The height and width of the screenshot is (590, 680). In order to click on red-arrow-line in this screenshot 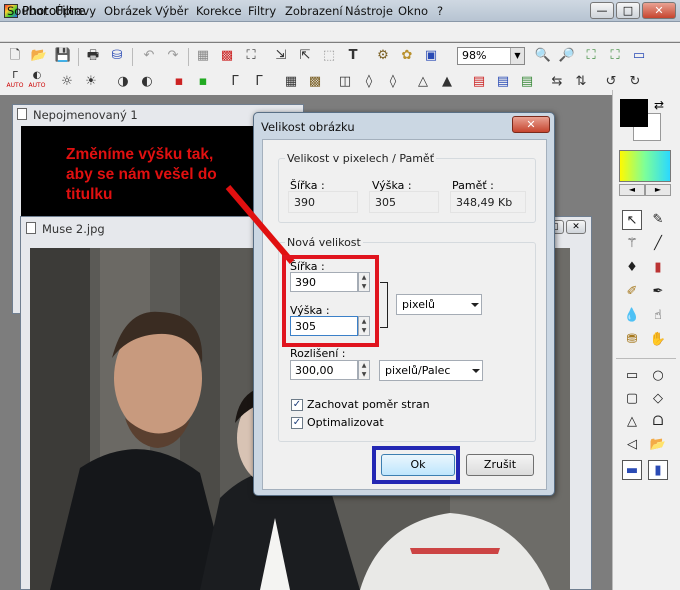, I will do `click(260, 224)`.